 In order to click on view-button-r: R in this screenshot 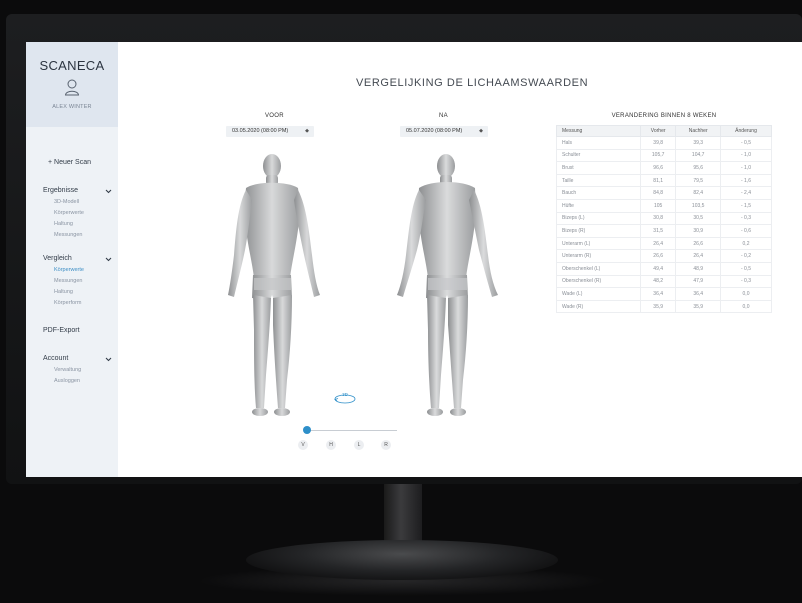, I will do `click(386, 445)`.